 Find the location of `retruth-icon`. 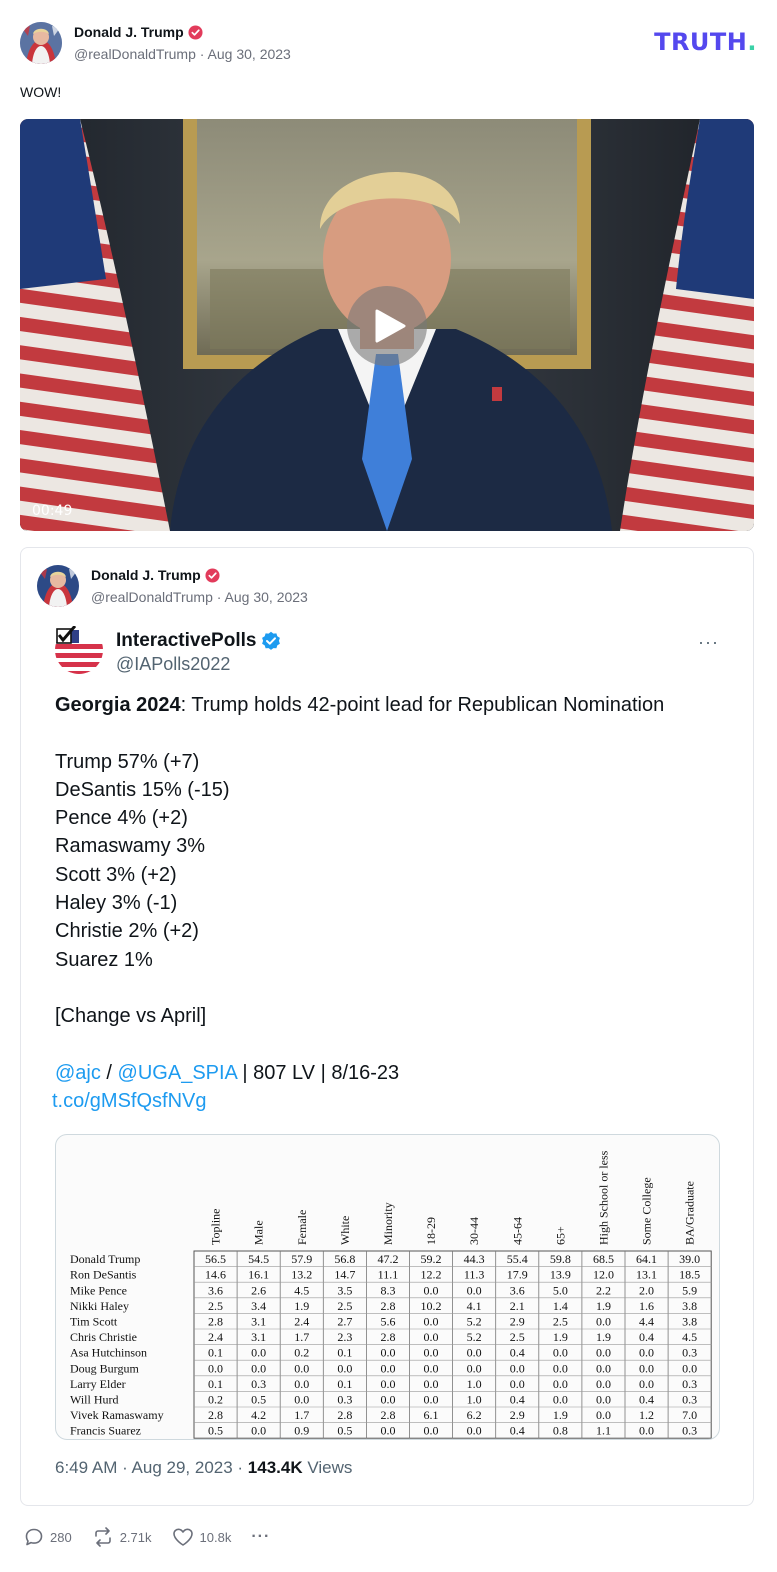

retruth-icon is located at coordinates (102, 1537).